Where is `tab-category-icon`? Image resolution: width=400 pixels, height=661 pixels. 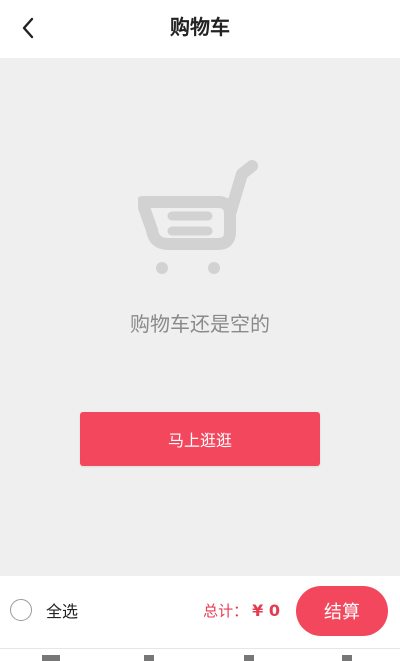
tab-category-icon is located at coordinates (149, 658).